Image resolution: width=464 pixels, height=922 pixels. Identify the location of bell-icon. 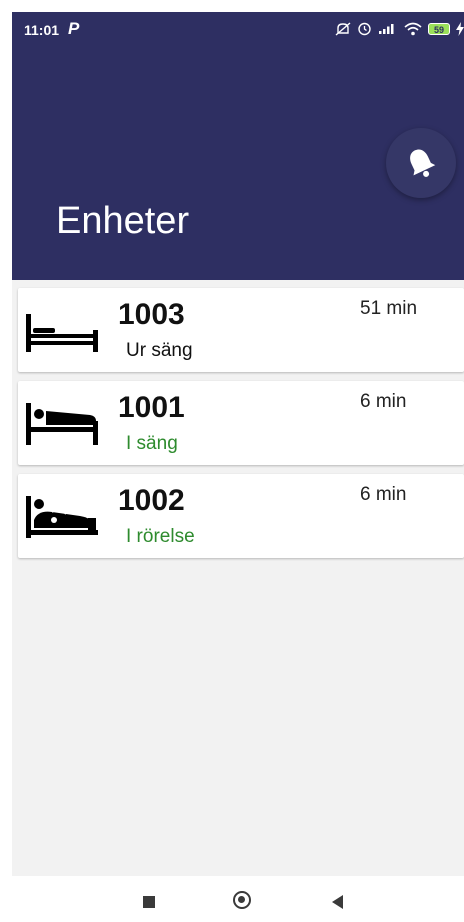
(423, 163).